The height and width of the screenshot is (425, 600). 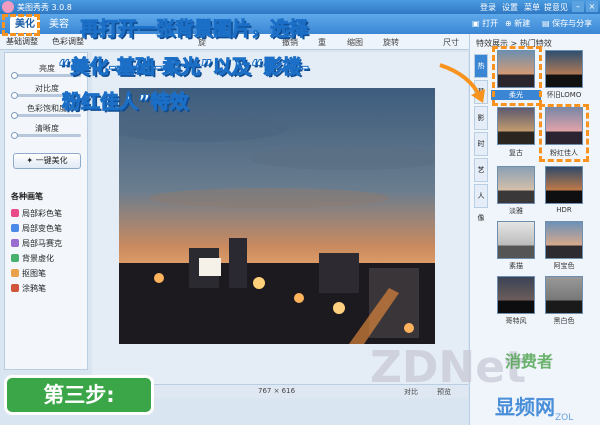 I want to click on saturation-slider, so click(x=47, y=115).